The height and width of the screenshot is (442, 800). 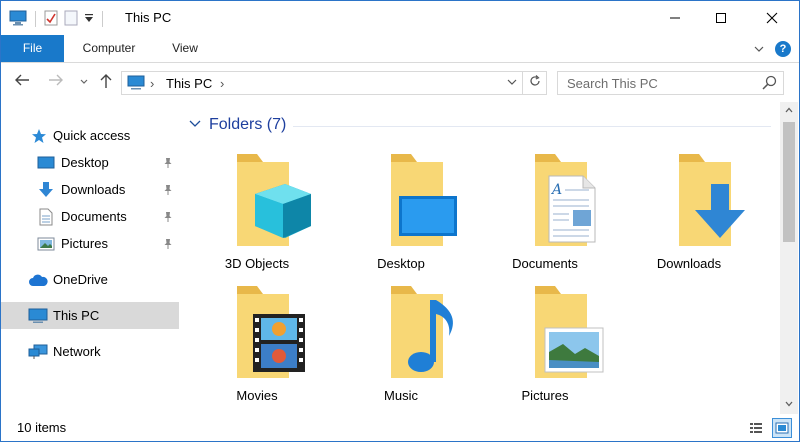 I want to click on up-arrow-icon, so click(x=106, y=81).